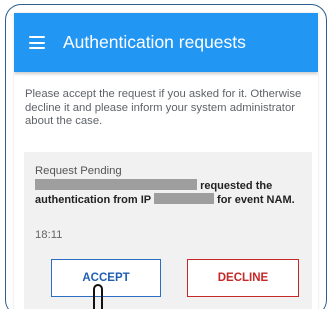 The width and height of the screenshot is (329, 309). Describe the element at coordinates (243, 278) in the screenshot. I see `decline-button: DECLINE` at that location.